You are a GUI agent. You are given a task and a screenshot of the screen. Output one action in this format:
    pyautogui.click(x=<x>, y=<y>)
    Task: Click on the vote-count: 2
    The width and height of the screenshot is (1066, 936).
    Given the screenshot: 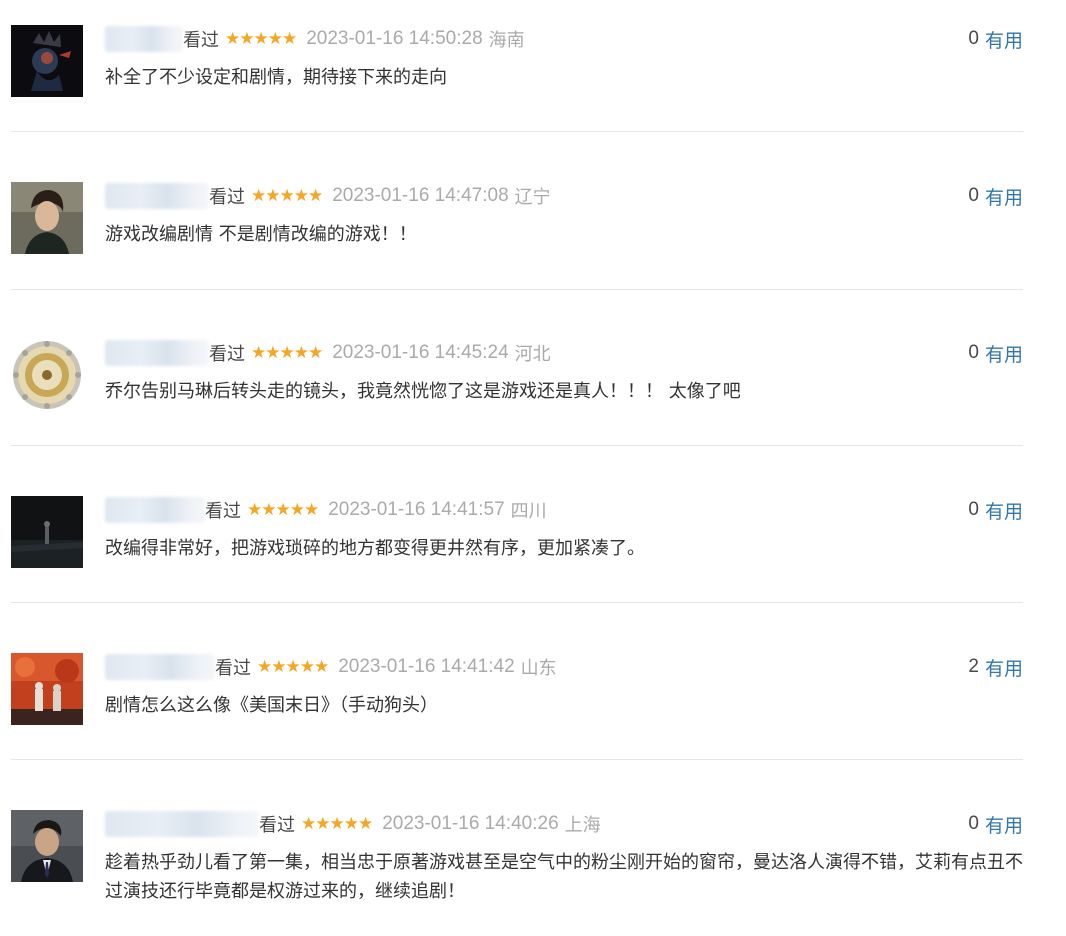 What is the action you would take?
    pyautogui.click(x=973, y=666)
    